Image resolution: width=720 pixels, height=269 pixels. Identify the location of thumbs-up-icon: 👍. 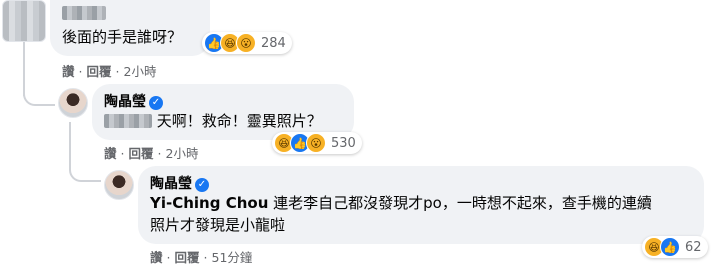
(670, 247).